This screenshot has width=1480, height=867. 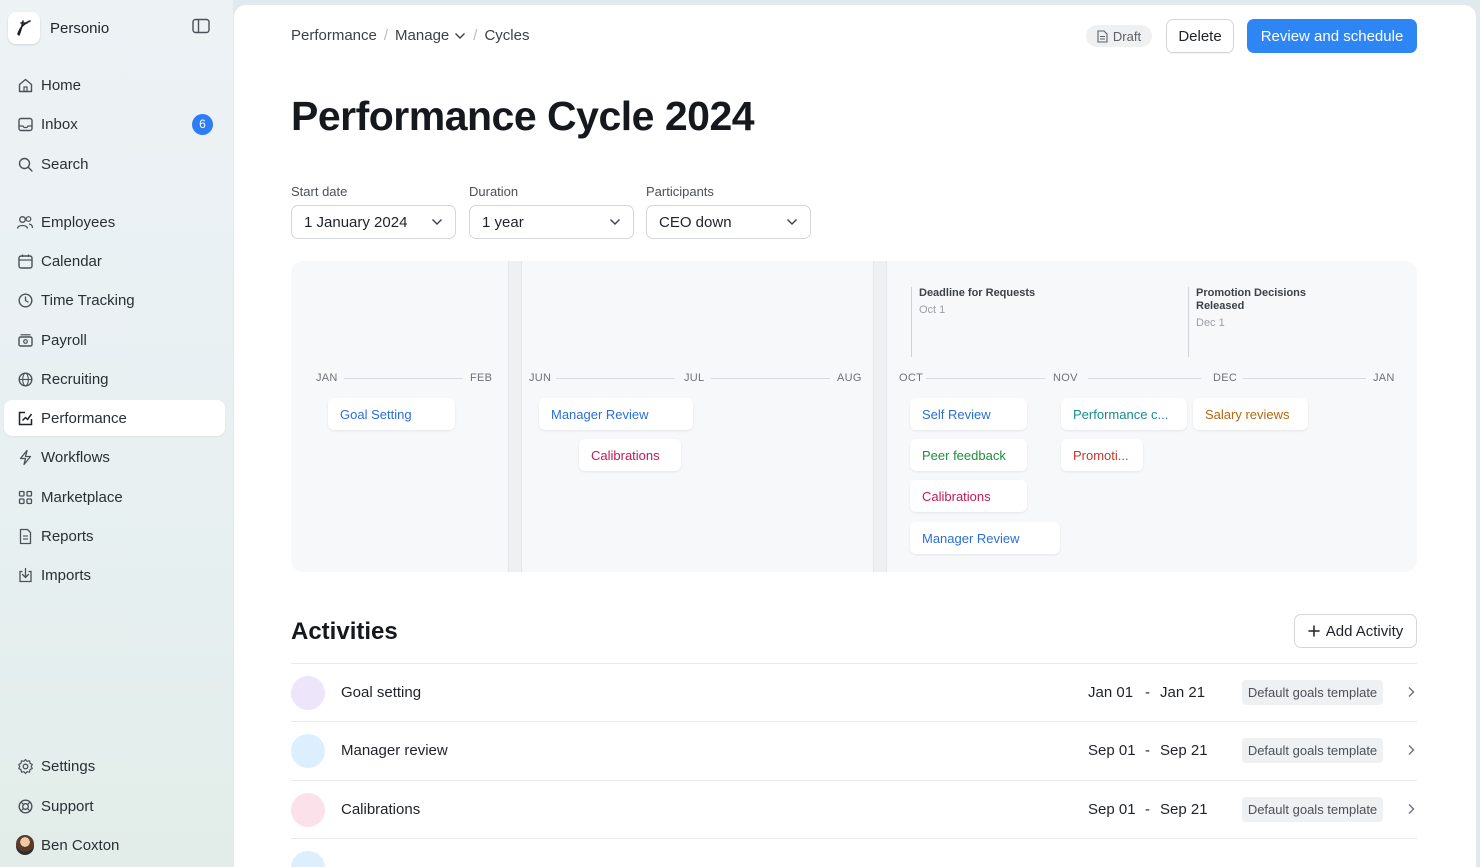 I want to click on sidebar-item-profile: Ben Coxton, so click(x=114, y=845).